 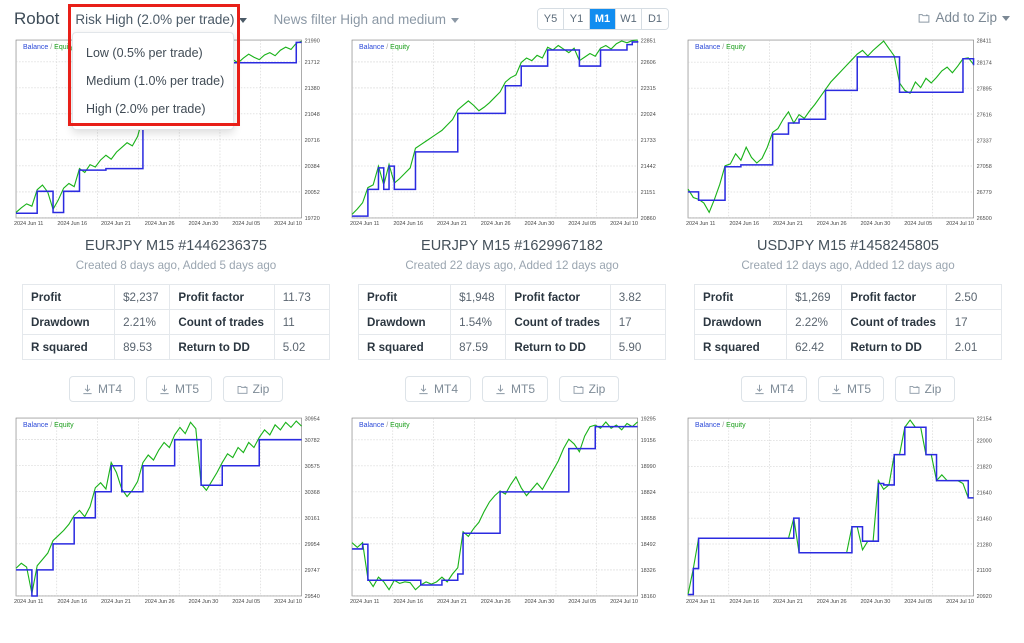 What do you see at coordinates (814, 297) in the screenshot?
I see `stat-value-profit: $1,269` at bounding box center [814, 297].